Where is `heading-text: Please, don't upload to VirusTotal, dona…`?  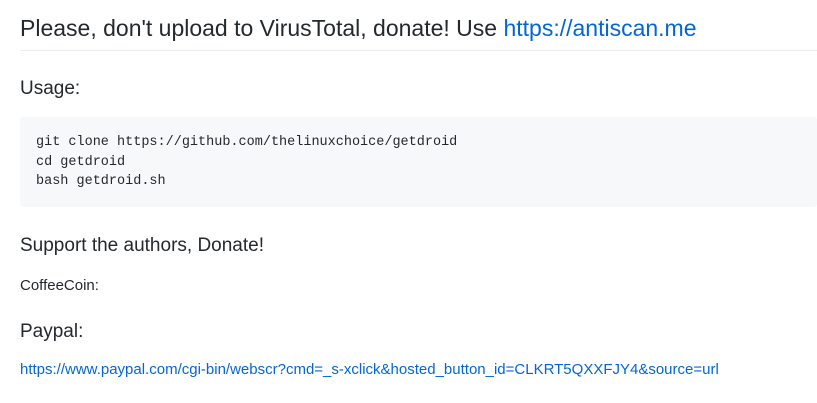
heading-text: Please, don't upload to VirusTotal, dona… is located at coordinates (262, 28).